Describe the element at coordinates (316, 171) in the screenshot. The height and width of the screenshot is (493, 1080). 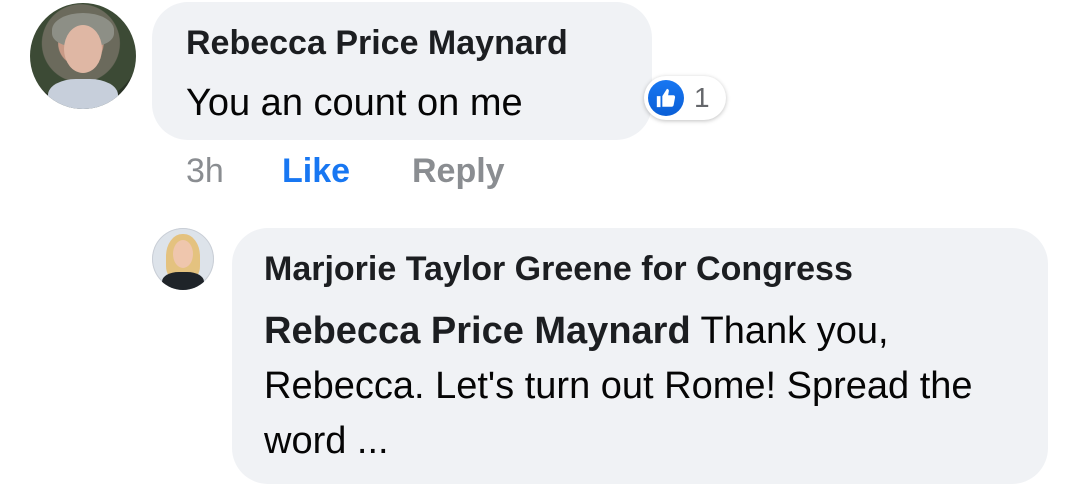
I see `like-button: Like` at that location.